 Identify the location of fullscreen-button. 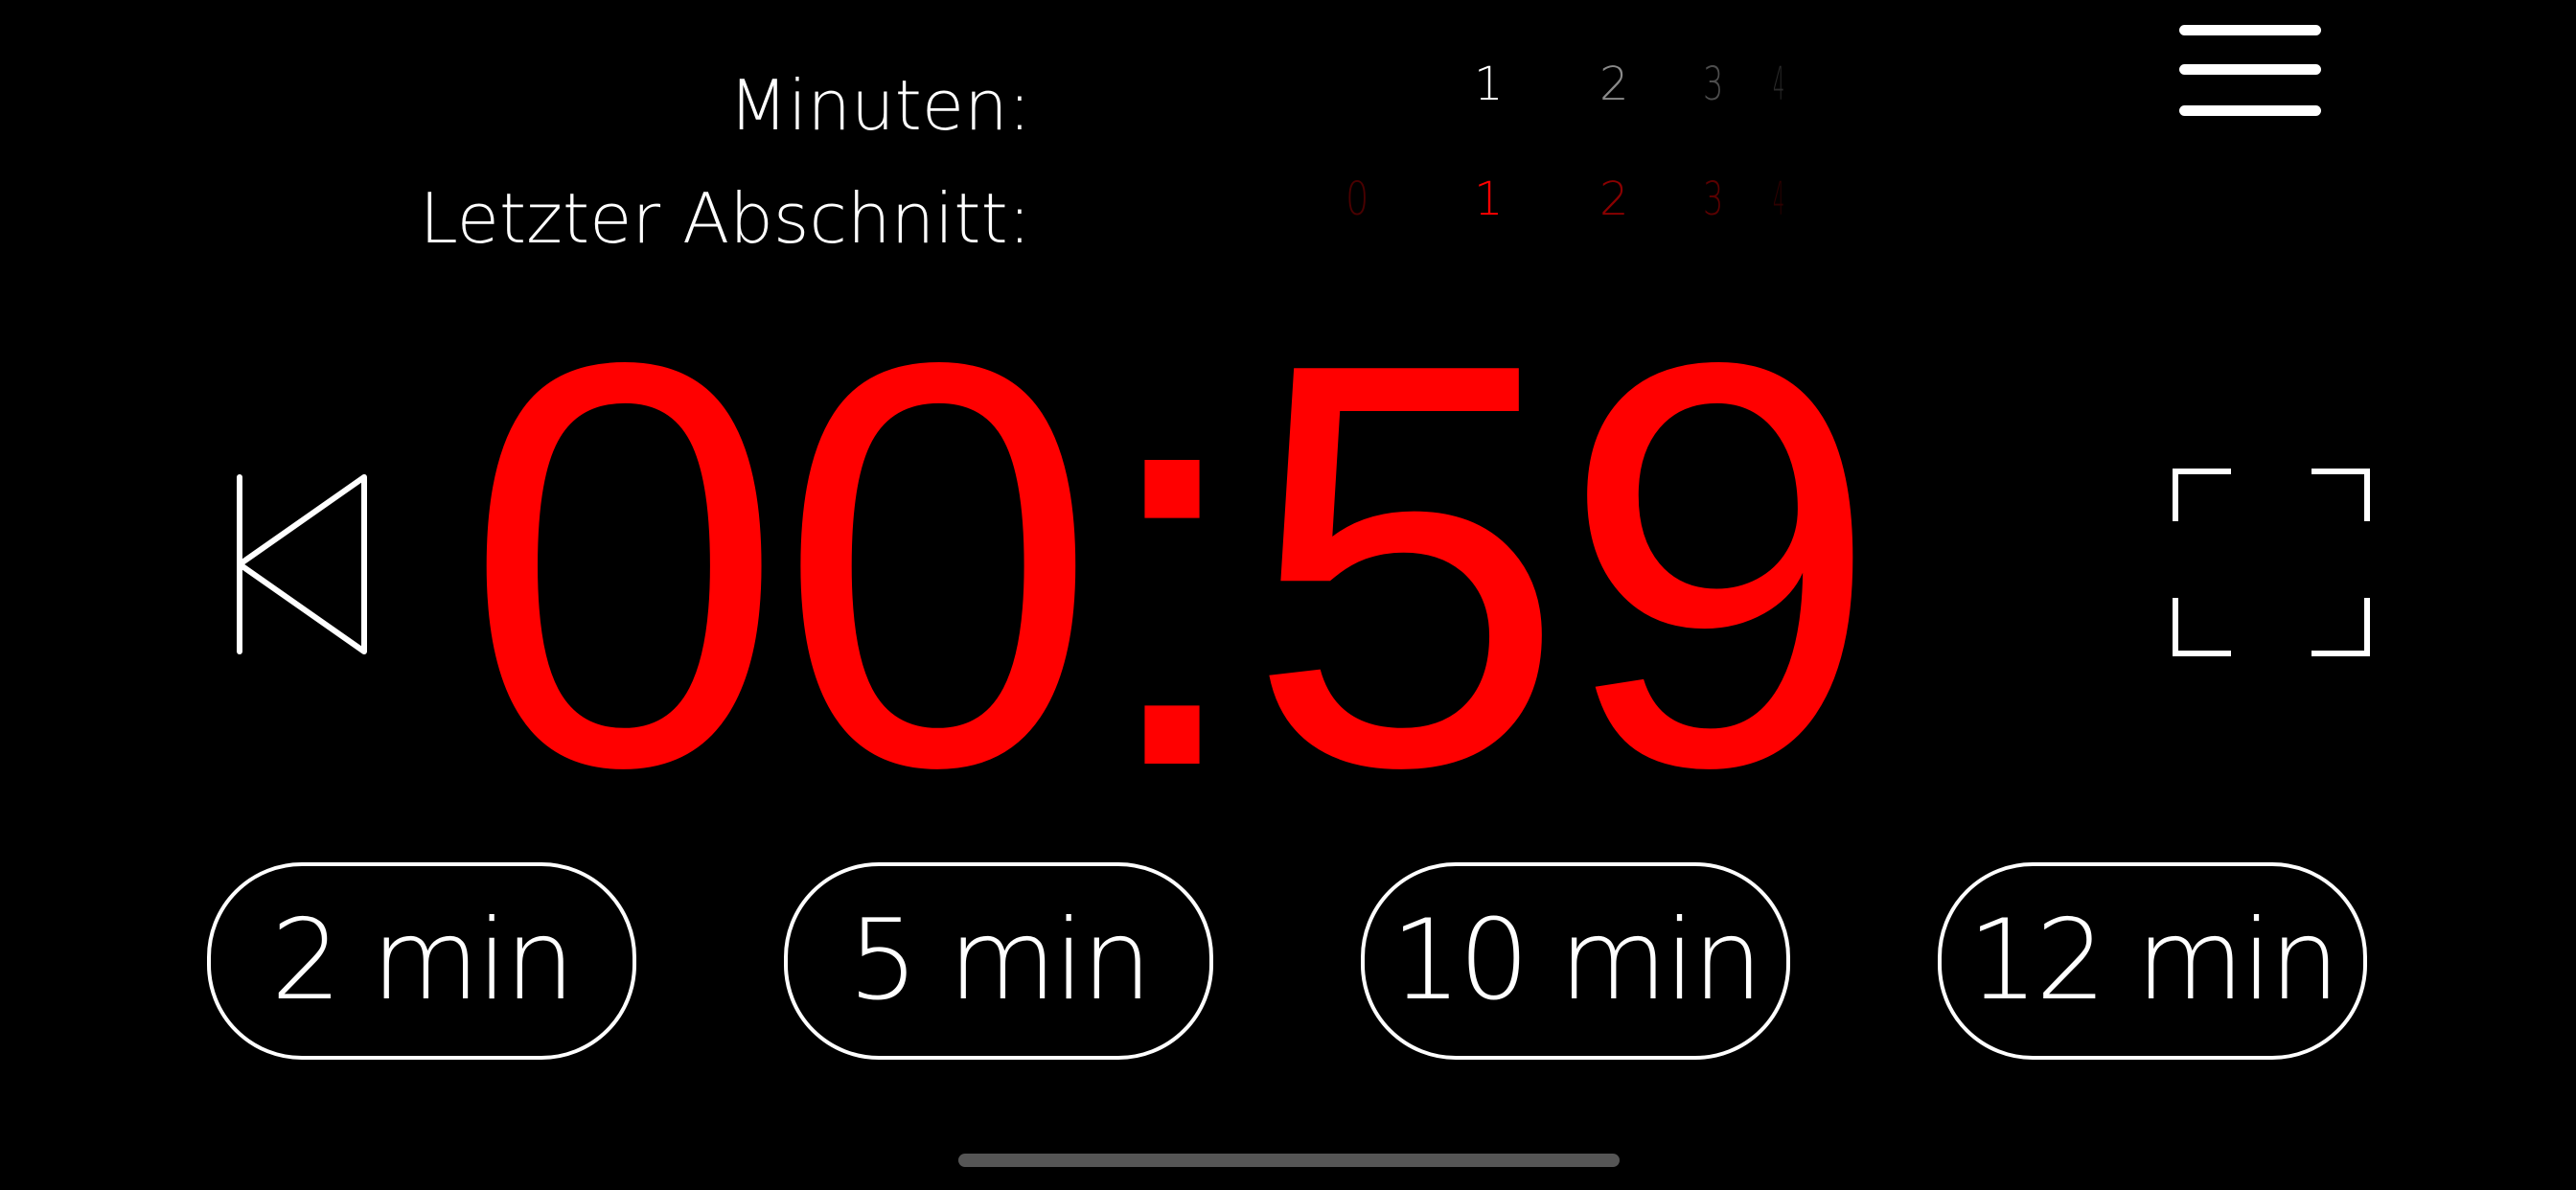
(2271, 567).